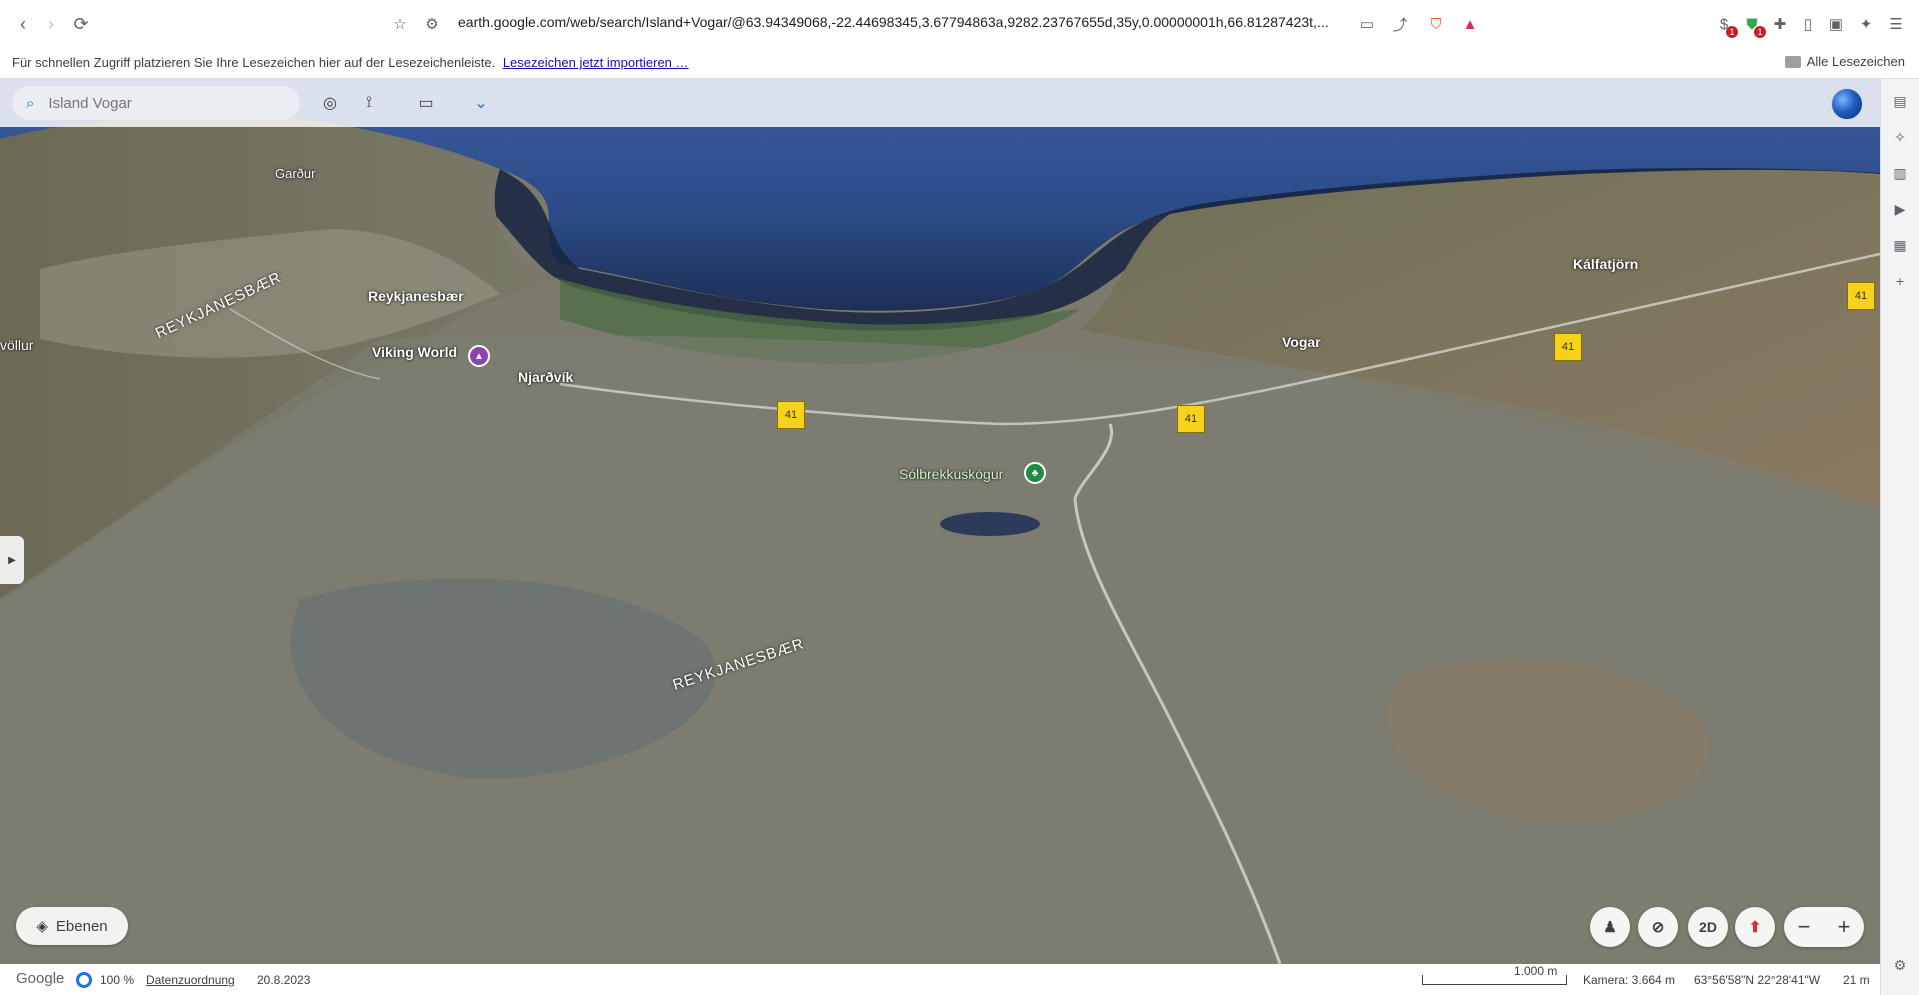 This screenshot has height=995, width=1919. I want to click on data-attribution-link: Datenzuordnung, so click(190, 980).